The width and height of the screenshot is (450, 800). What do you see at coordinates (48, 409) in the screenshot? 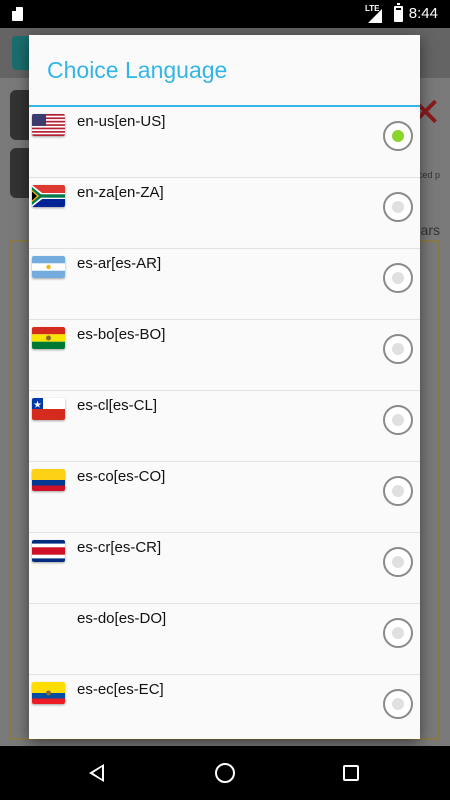
I see `cl-flag-icon` at bounding box center [48, 409].